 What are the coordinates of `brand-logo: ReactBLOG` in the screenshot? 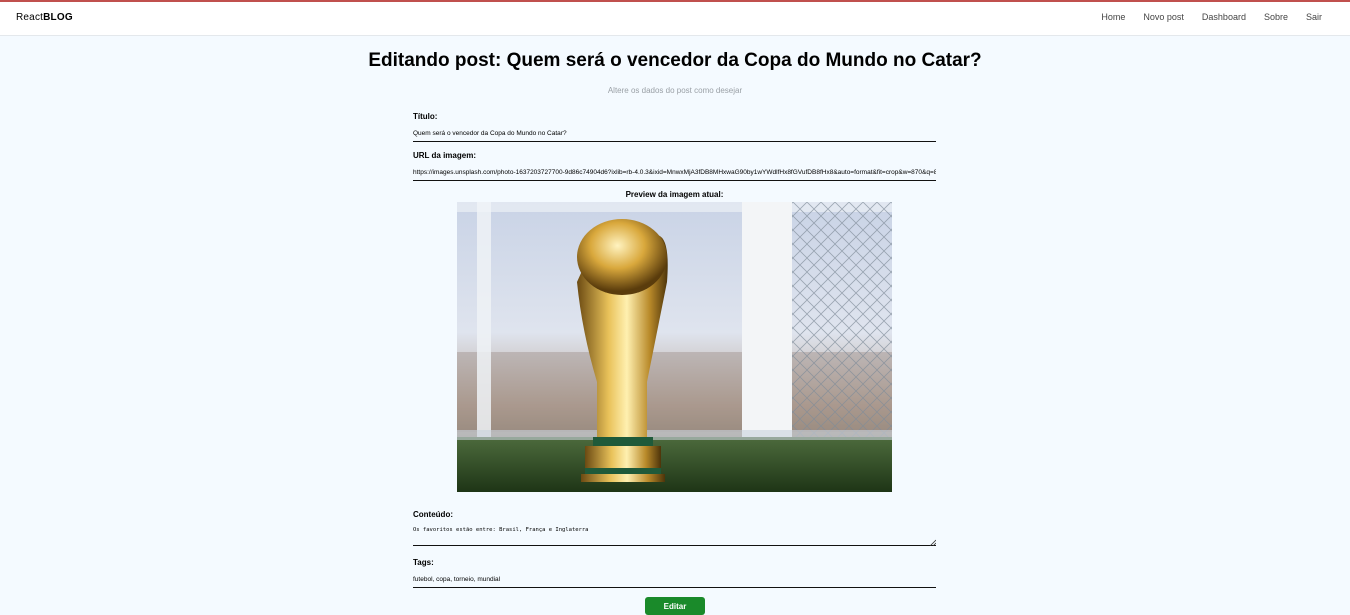 It's located at (44, 17).